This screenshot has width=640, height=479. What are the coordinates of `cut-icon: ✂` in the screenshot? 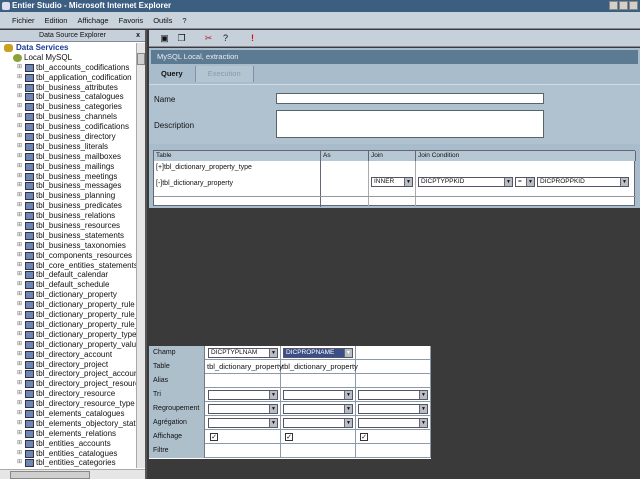 It's located at (208, 38).